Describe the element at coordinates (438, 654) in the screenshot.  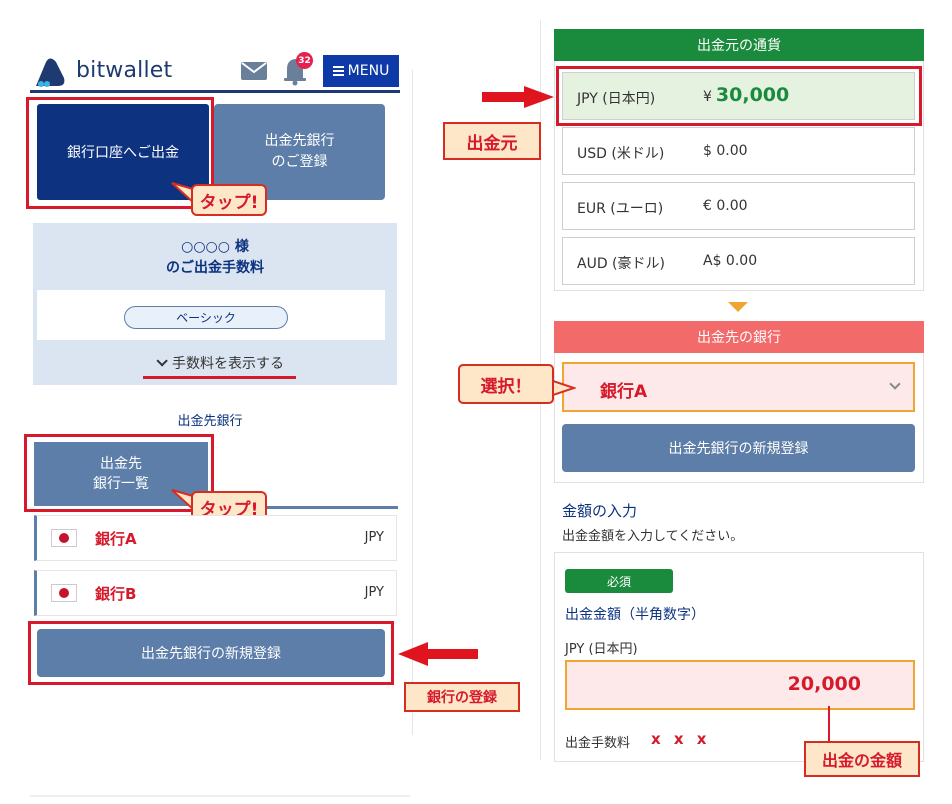
I see `arrow-left-icon` at that location.